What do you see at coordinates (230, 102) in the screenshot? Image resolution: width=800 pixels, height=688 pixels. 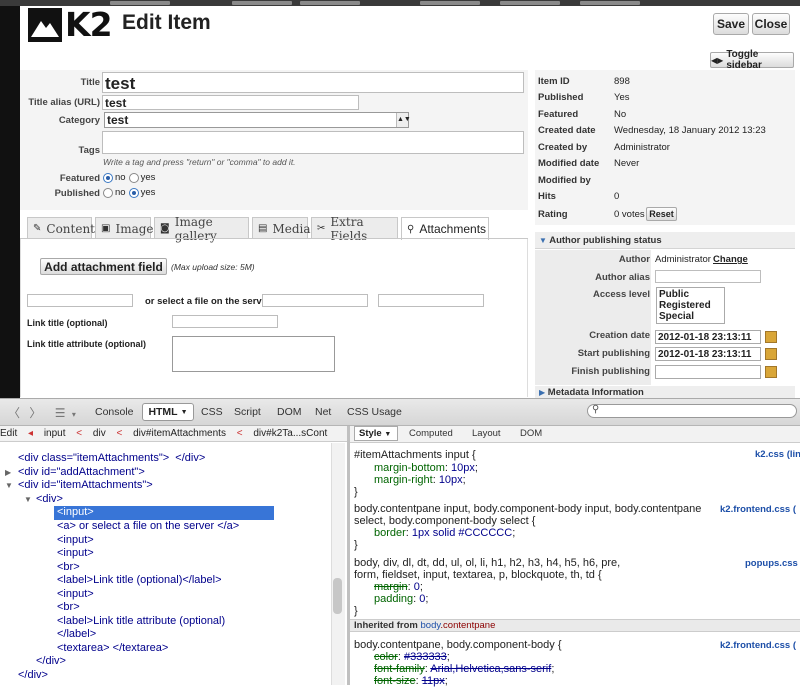 I see `alias-input: test` at bounding box center [230, 102].